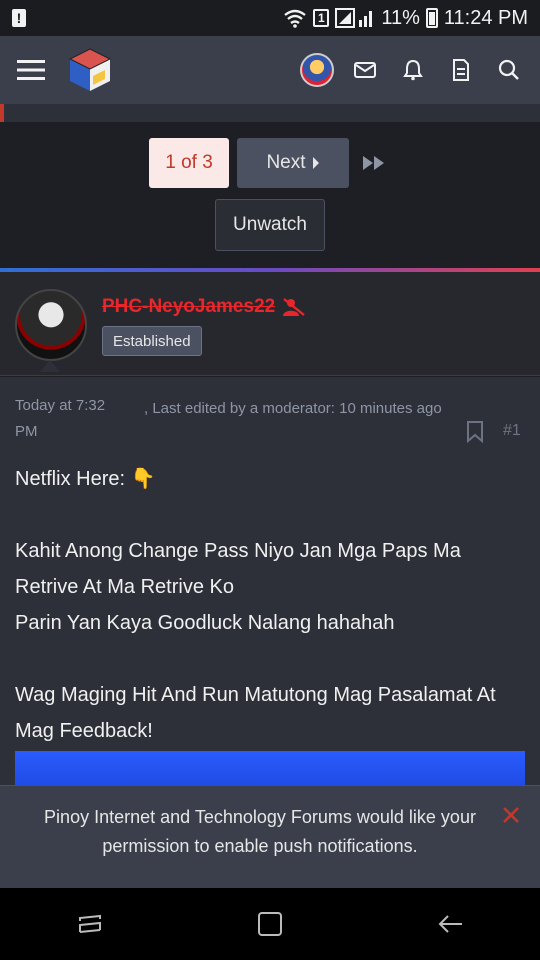 The width and height of the screenshot is (540, 960). I want to click on back-icon, so click(450, 924).